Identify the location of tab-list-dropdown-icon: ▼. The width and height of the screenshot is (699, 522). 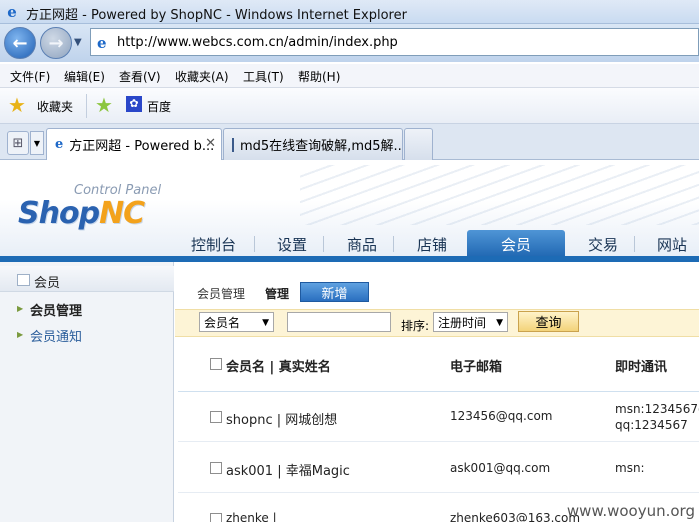
(37, 143).